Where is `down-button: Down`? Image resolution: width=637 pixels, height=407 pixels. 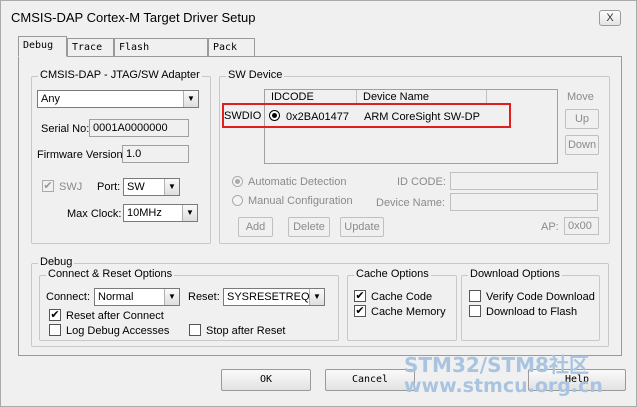 down-button: Down is located at coordinates (582, 145).